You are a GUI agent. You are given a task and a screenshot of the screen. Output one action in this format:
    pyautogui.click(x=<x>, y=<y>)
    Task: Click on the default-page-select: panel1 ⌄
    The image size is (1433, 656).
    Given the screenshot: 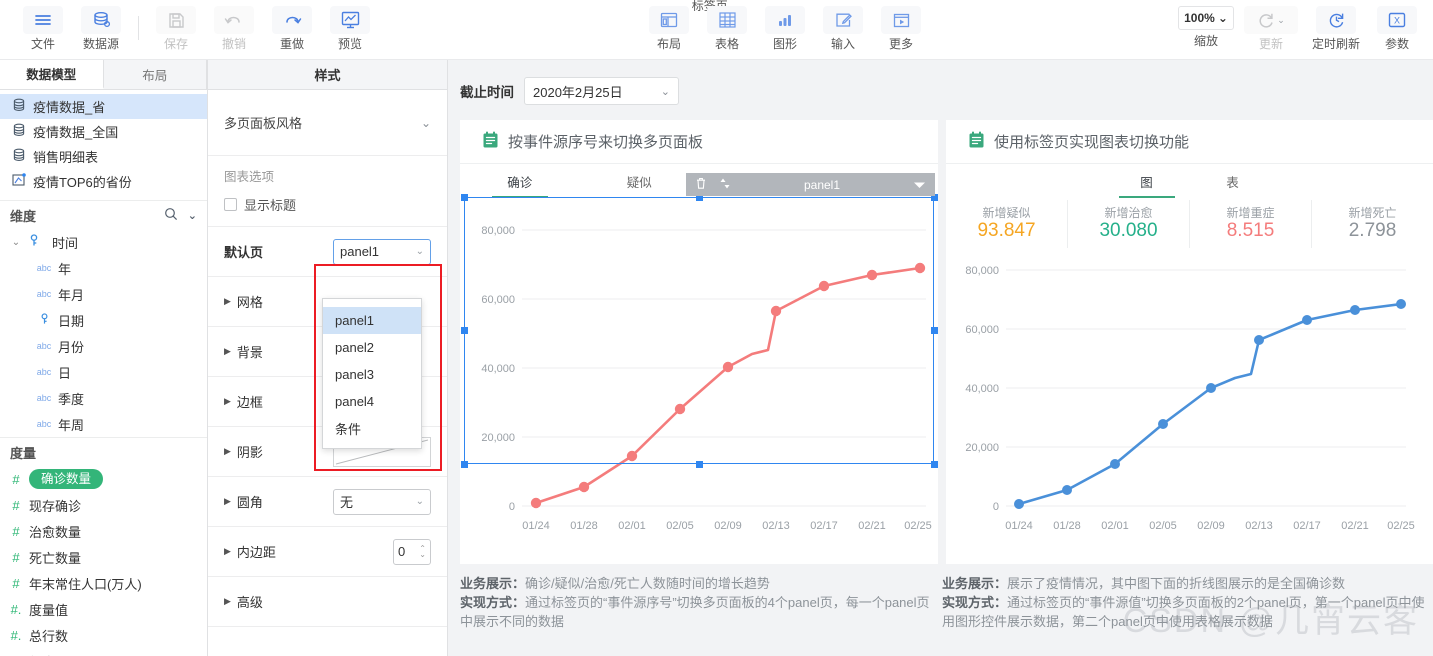 What is the action you would take?
    pyautogui.click(x=382, y=251)
    